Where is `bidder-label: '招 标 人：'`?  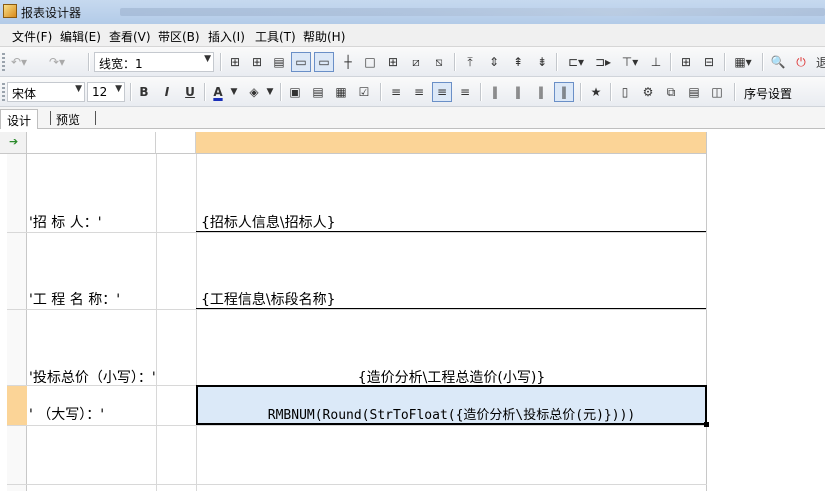
bidder-label: '招 标 人：' is located at coordinates (65, 222).